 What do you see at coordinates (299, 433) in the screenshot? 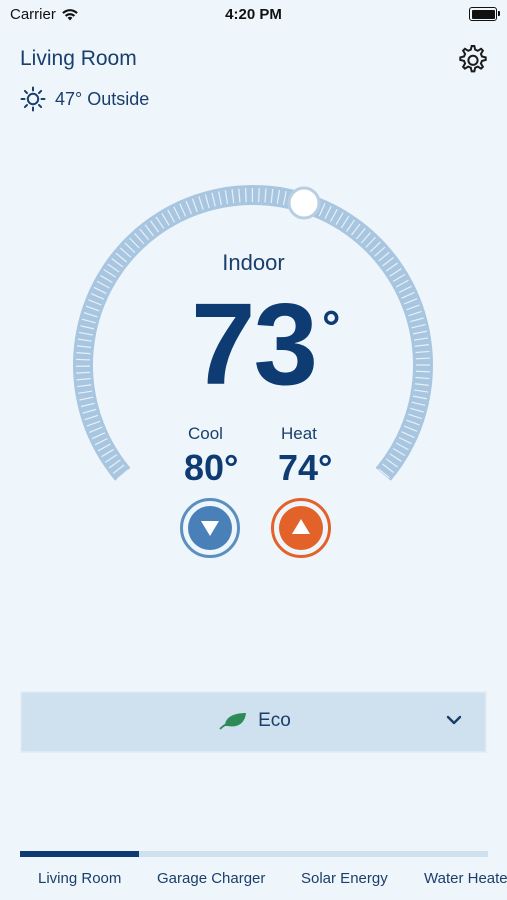
I see `heat-label: Heat` at bounding box center [299, 433].